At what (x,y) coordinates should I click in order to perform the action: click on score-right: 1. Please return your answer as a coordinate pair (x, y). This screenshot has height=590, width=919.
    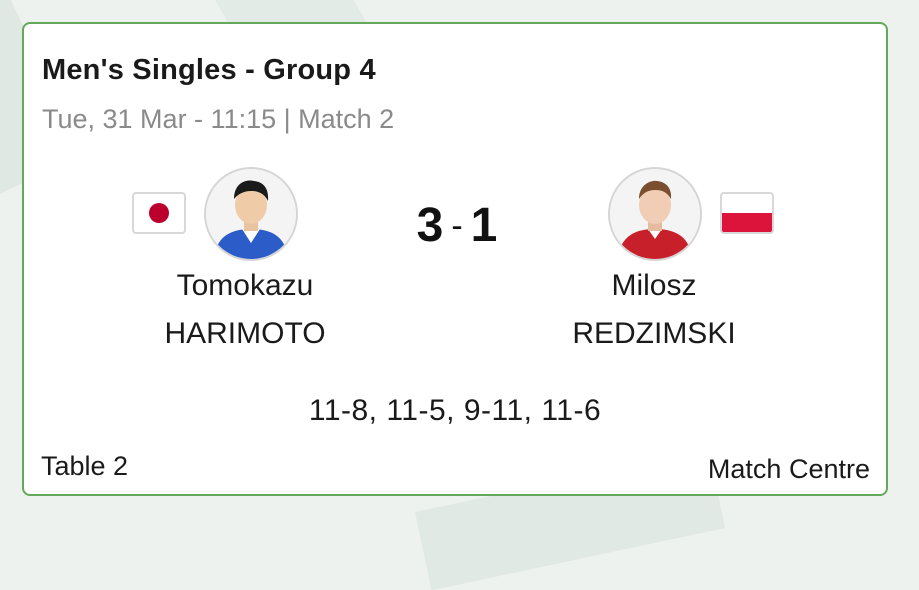
    Looking at the image, I should click on (484, 225).